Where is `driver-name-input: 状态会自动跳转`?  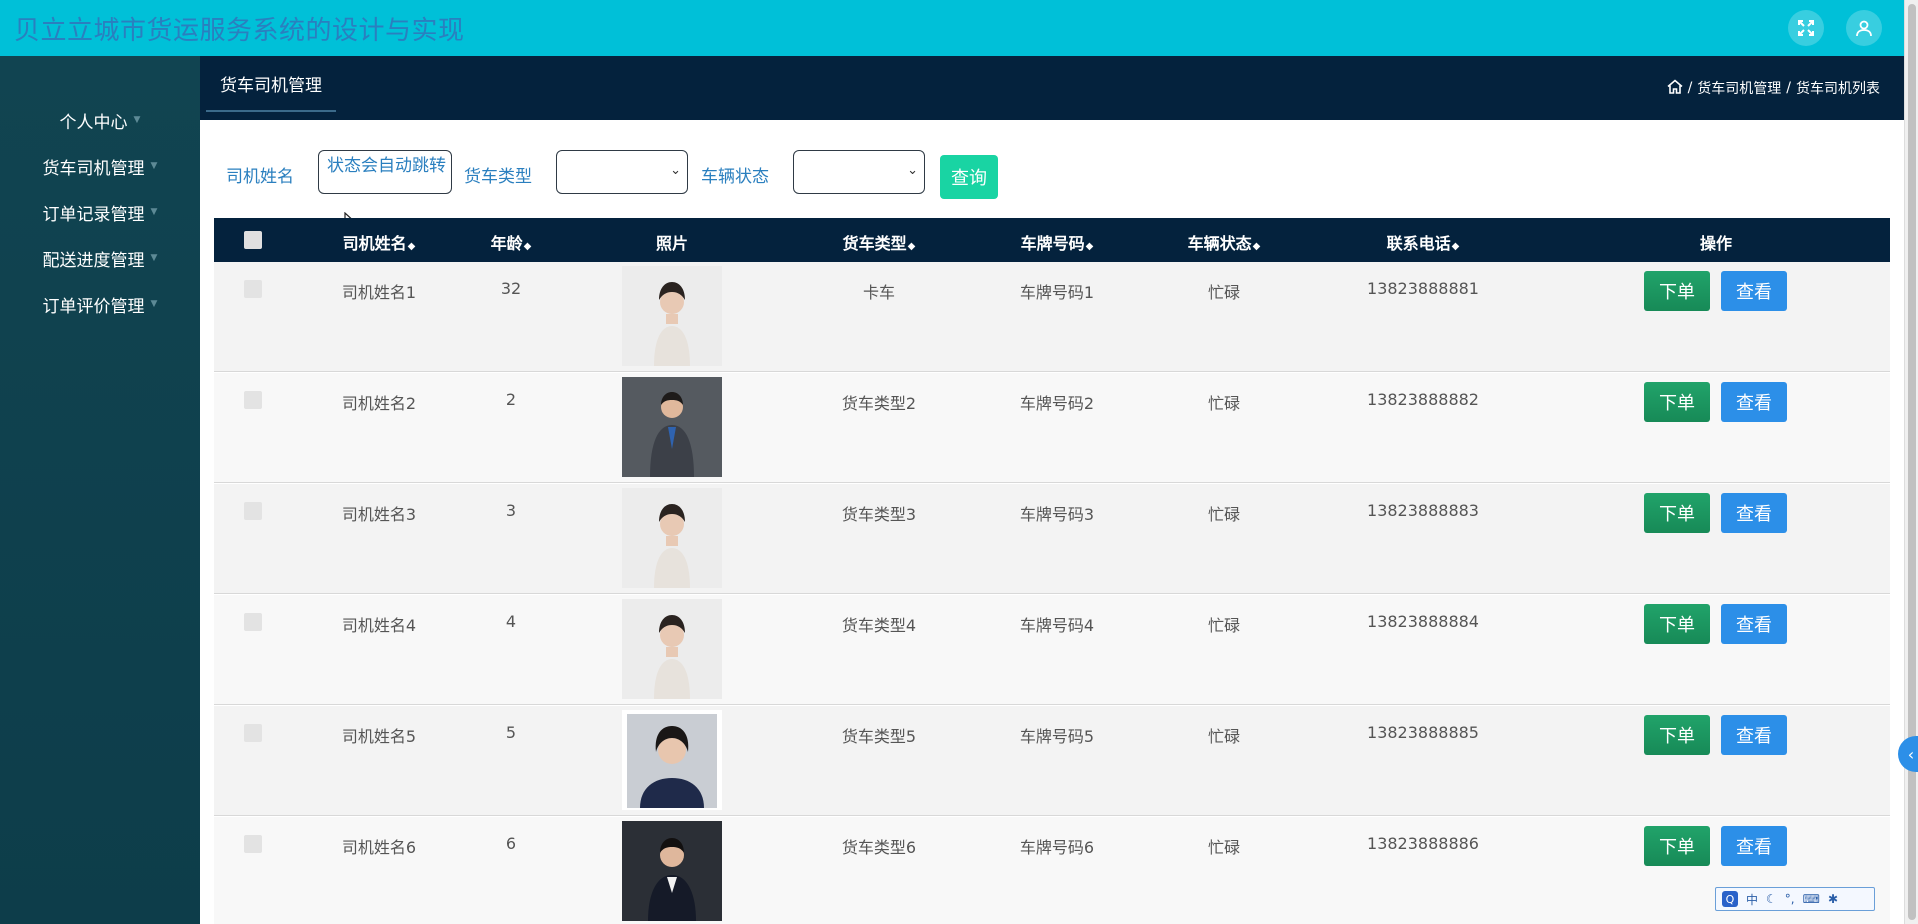
driver-name-input: 状态会自动跳转 is located at coordinates (385, 172).